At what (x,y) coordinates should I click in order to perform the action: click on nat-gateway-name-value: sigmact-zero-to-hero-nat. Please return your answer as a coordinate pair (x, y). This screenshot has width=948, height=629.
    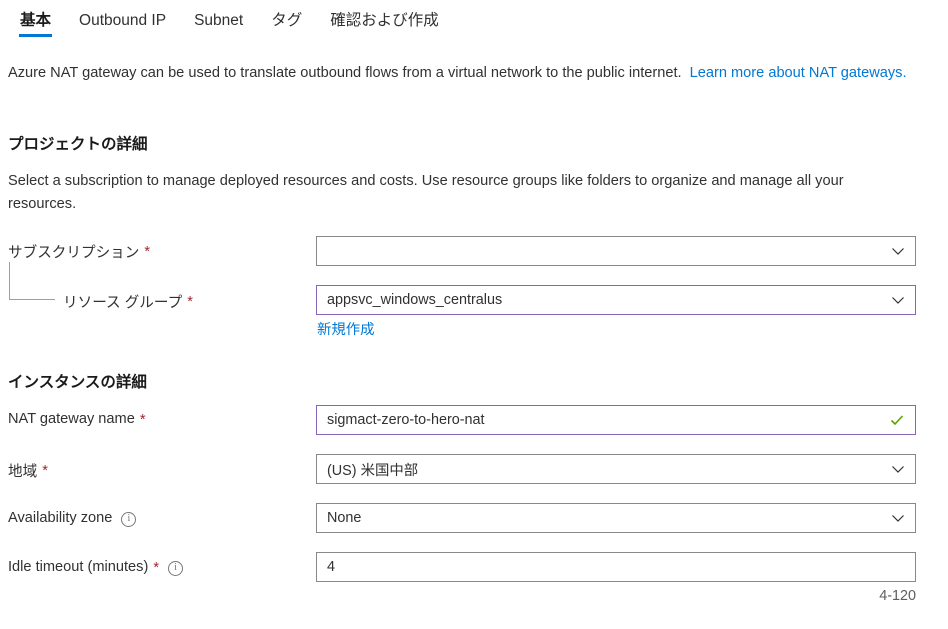
    Looking at the image, I should click on (406, 420).